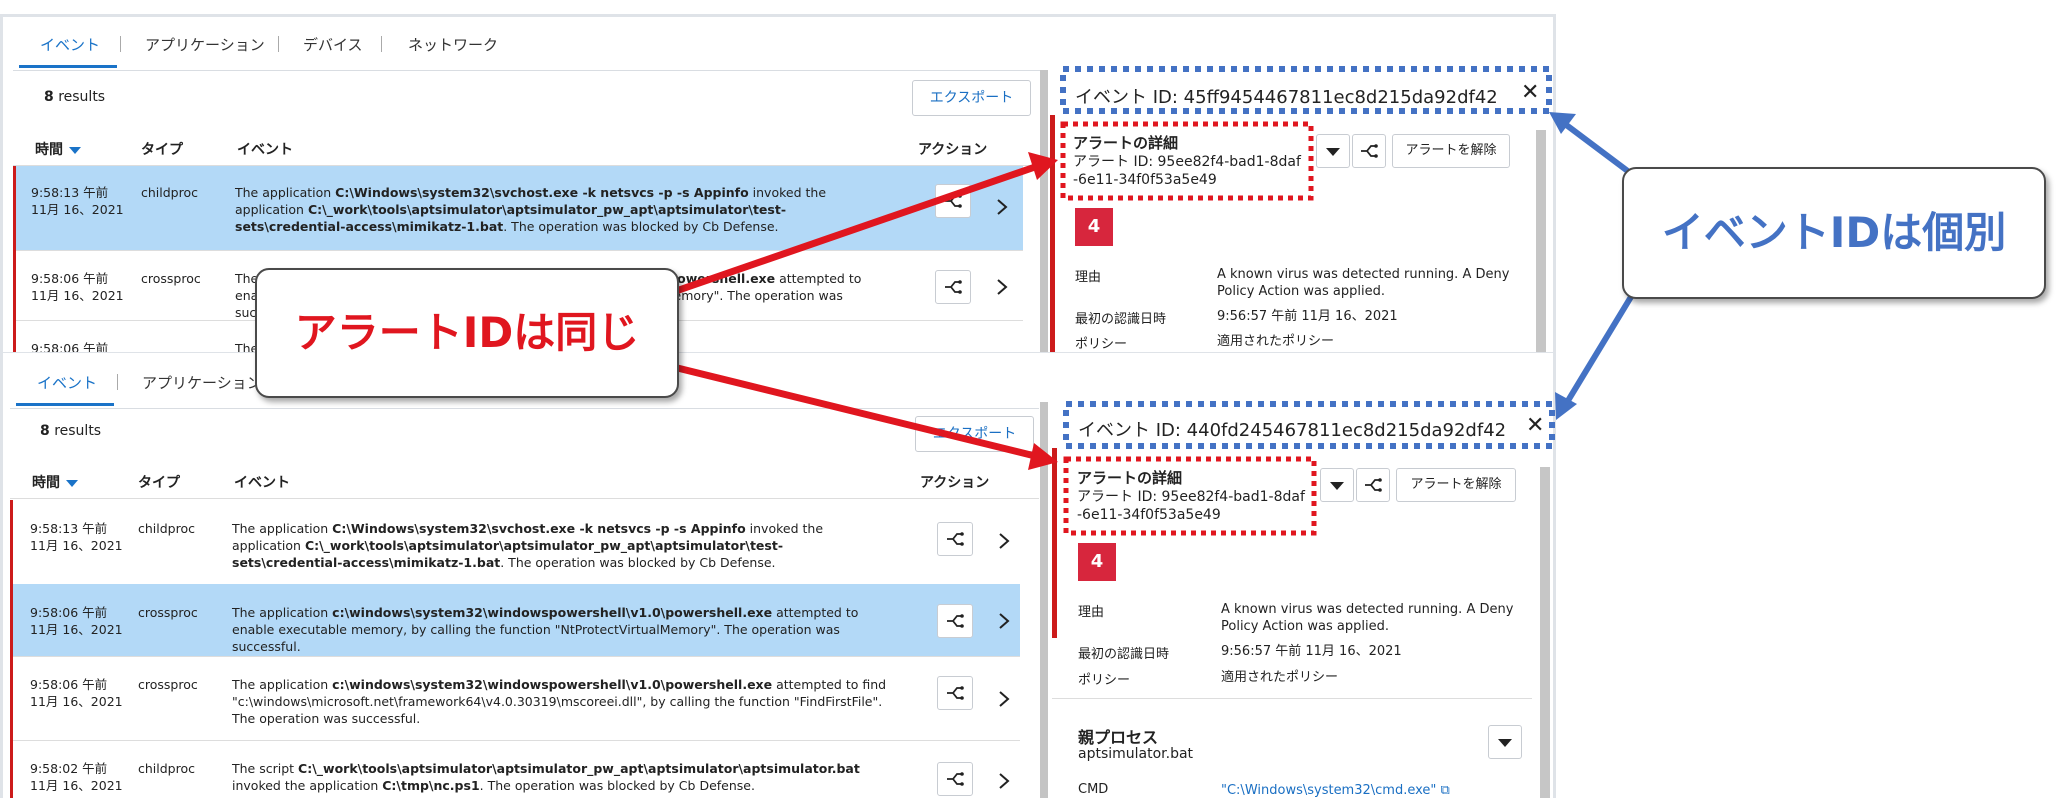 The width and height of the screenshot is (2057, 798). I want to click on callout-event-id-individual: イベントIDは個別, so click(1834, 233).